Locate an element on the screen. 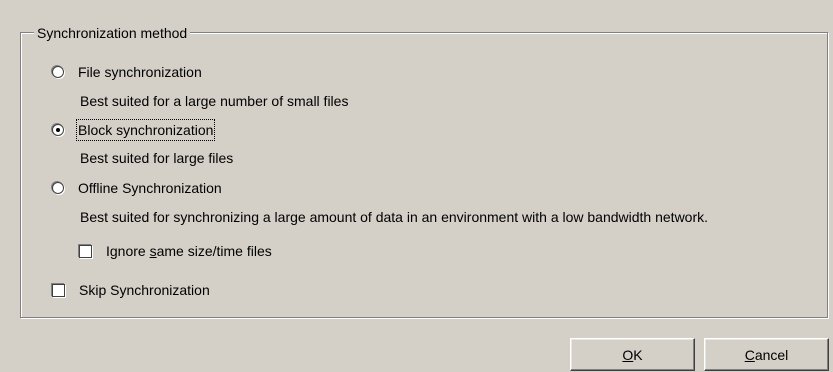 The image size is (833, 372). radio-file-synchronization: File synchronization is located at coordinates (127, 72).